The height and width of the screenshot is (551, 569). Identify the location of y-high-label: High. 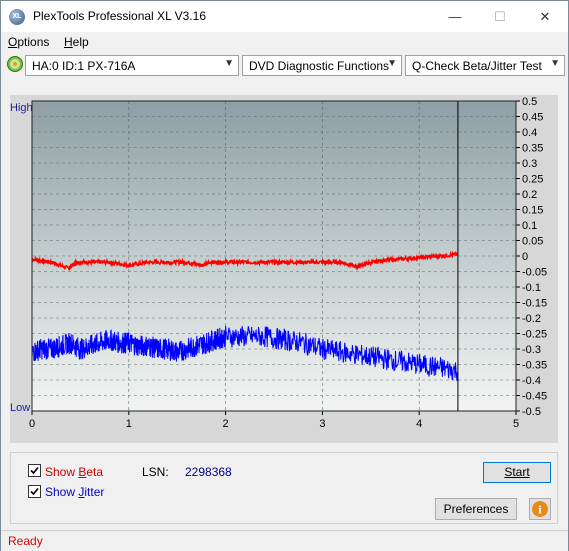
(21, 108).